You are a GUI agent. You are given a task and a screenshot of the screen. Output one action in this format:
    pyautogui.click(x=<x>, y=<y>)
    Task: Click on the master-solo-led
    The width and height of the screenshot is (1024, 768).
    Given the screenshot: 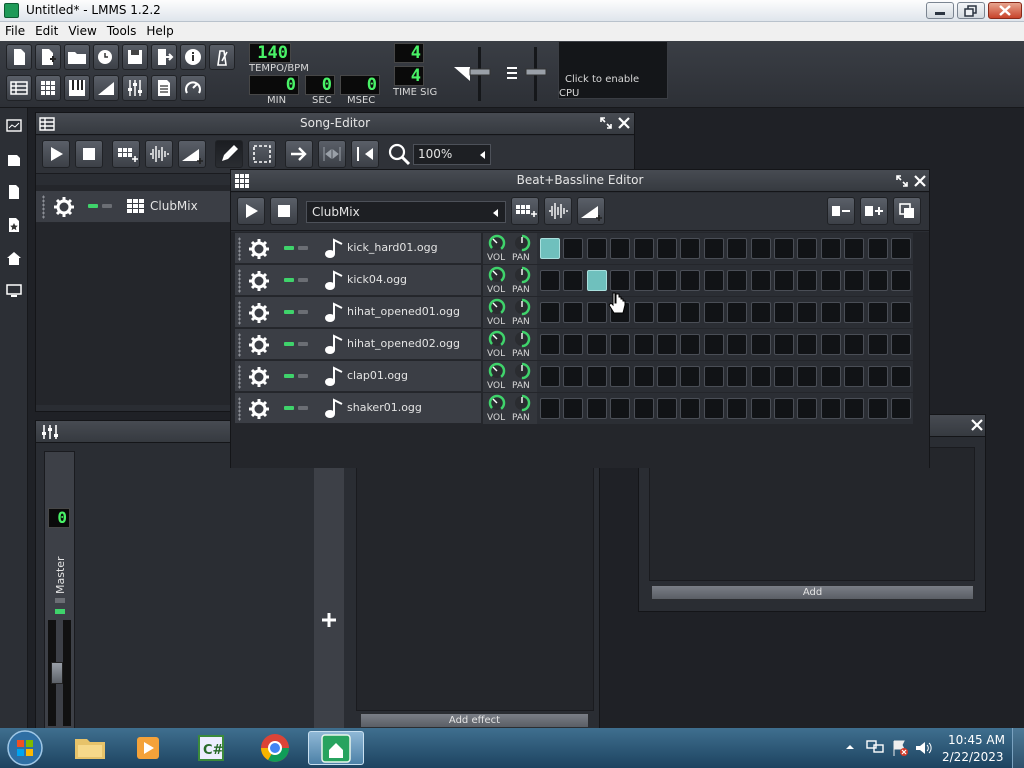 What is the action you would take?
    pyautogui.click(x=60, y=611)
    